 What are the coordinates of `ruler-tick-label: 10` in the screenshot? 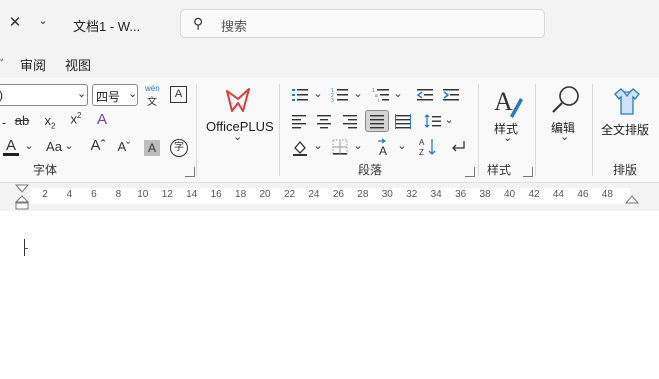 It's located at (143, 194).